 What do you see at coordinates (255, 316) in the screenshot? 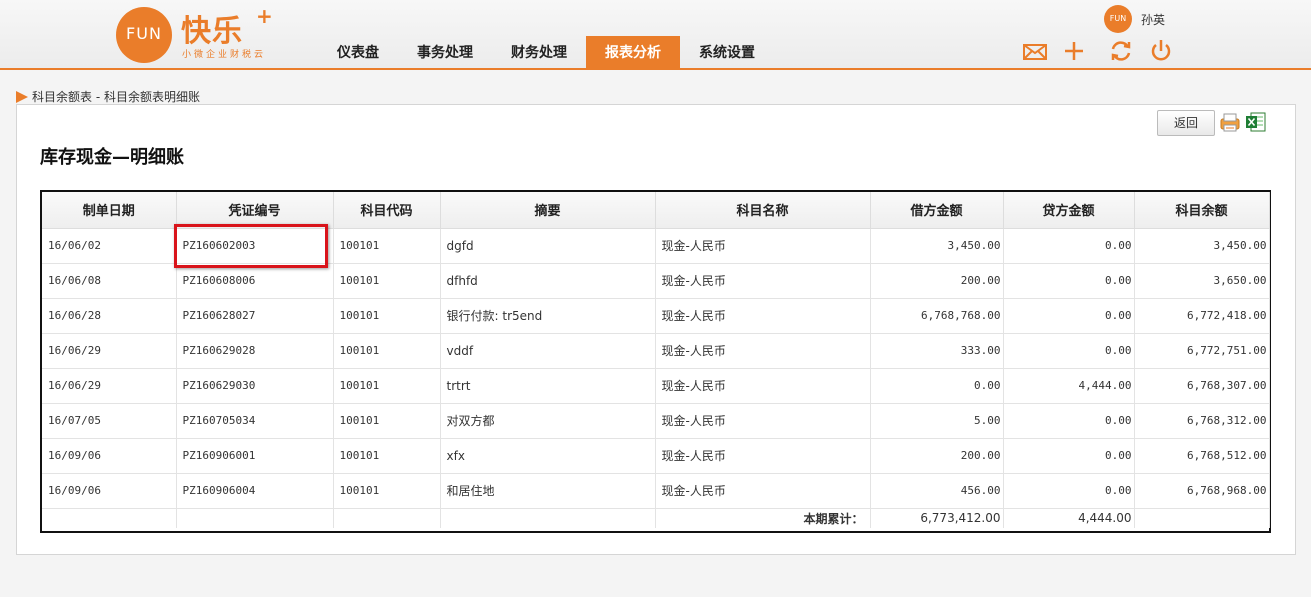
I see `voucher-link: PZ160628027` at bounding box center [255, 316].